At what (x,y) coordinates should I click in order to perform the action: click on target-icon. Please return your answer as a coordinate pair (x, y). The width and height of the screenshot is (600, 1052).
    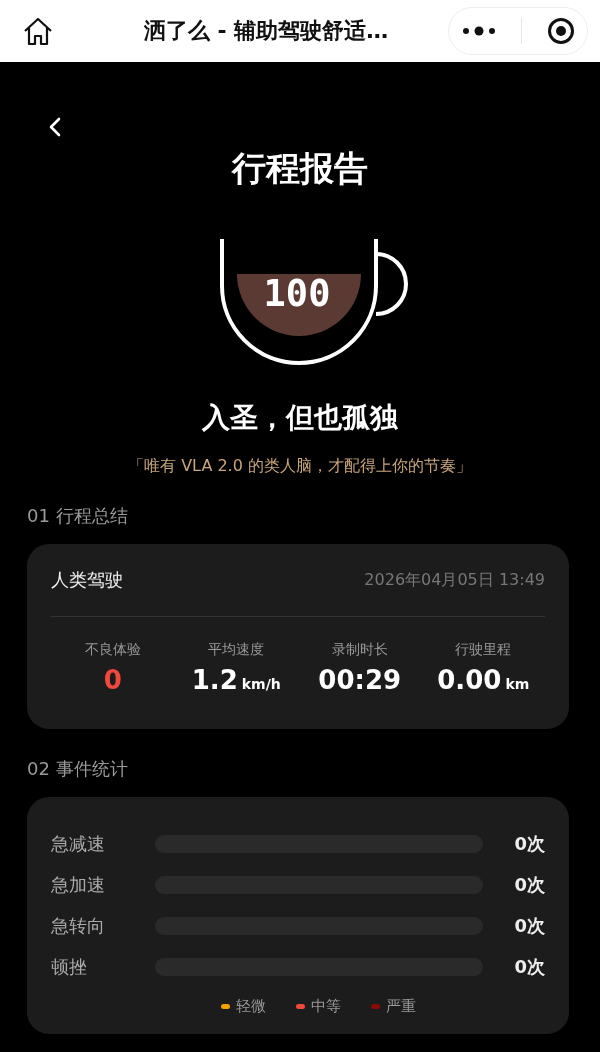
    Looking at the image, I should click on (560, 31).